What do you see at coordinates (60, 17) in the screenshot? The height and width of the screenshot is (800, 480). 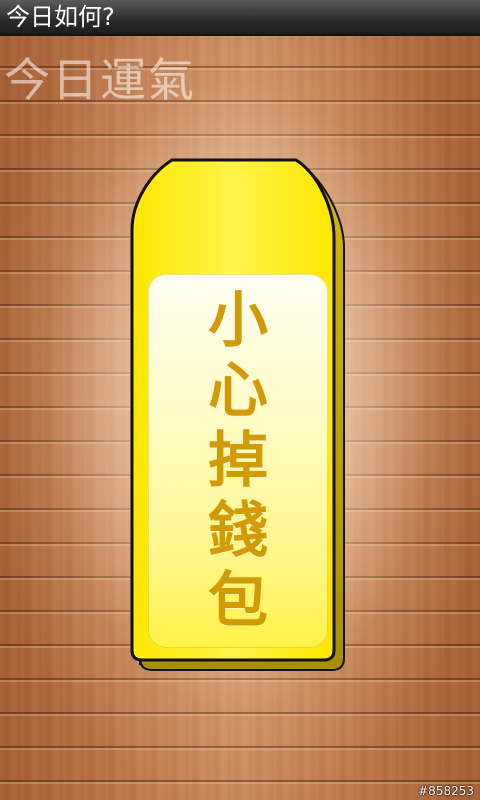 I see `app-title: 今日如何?` at bounding box center [60, 17].